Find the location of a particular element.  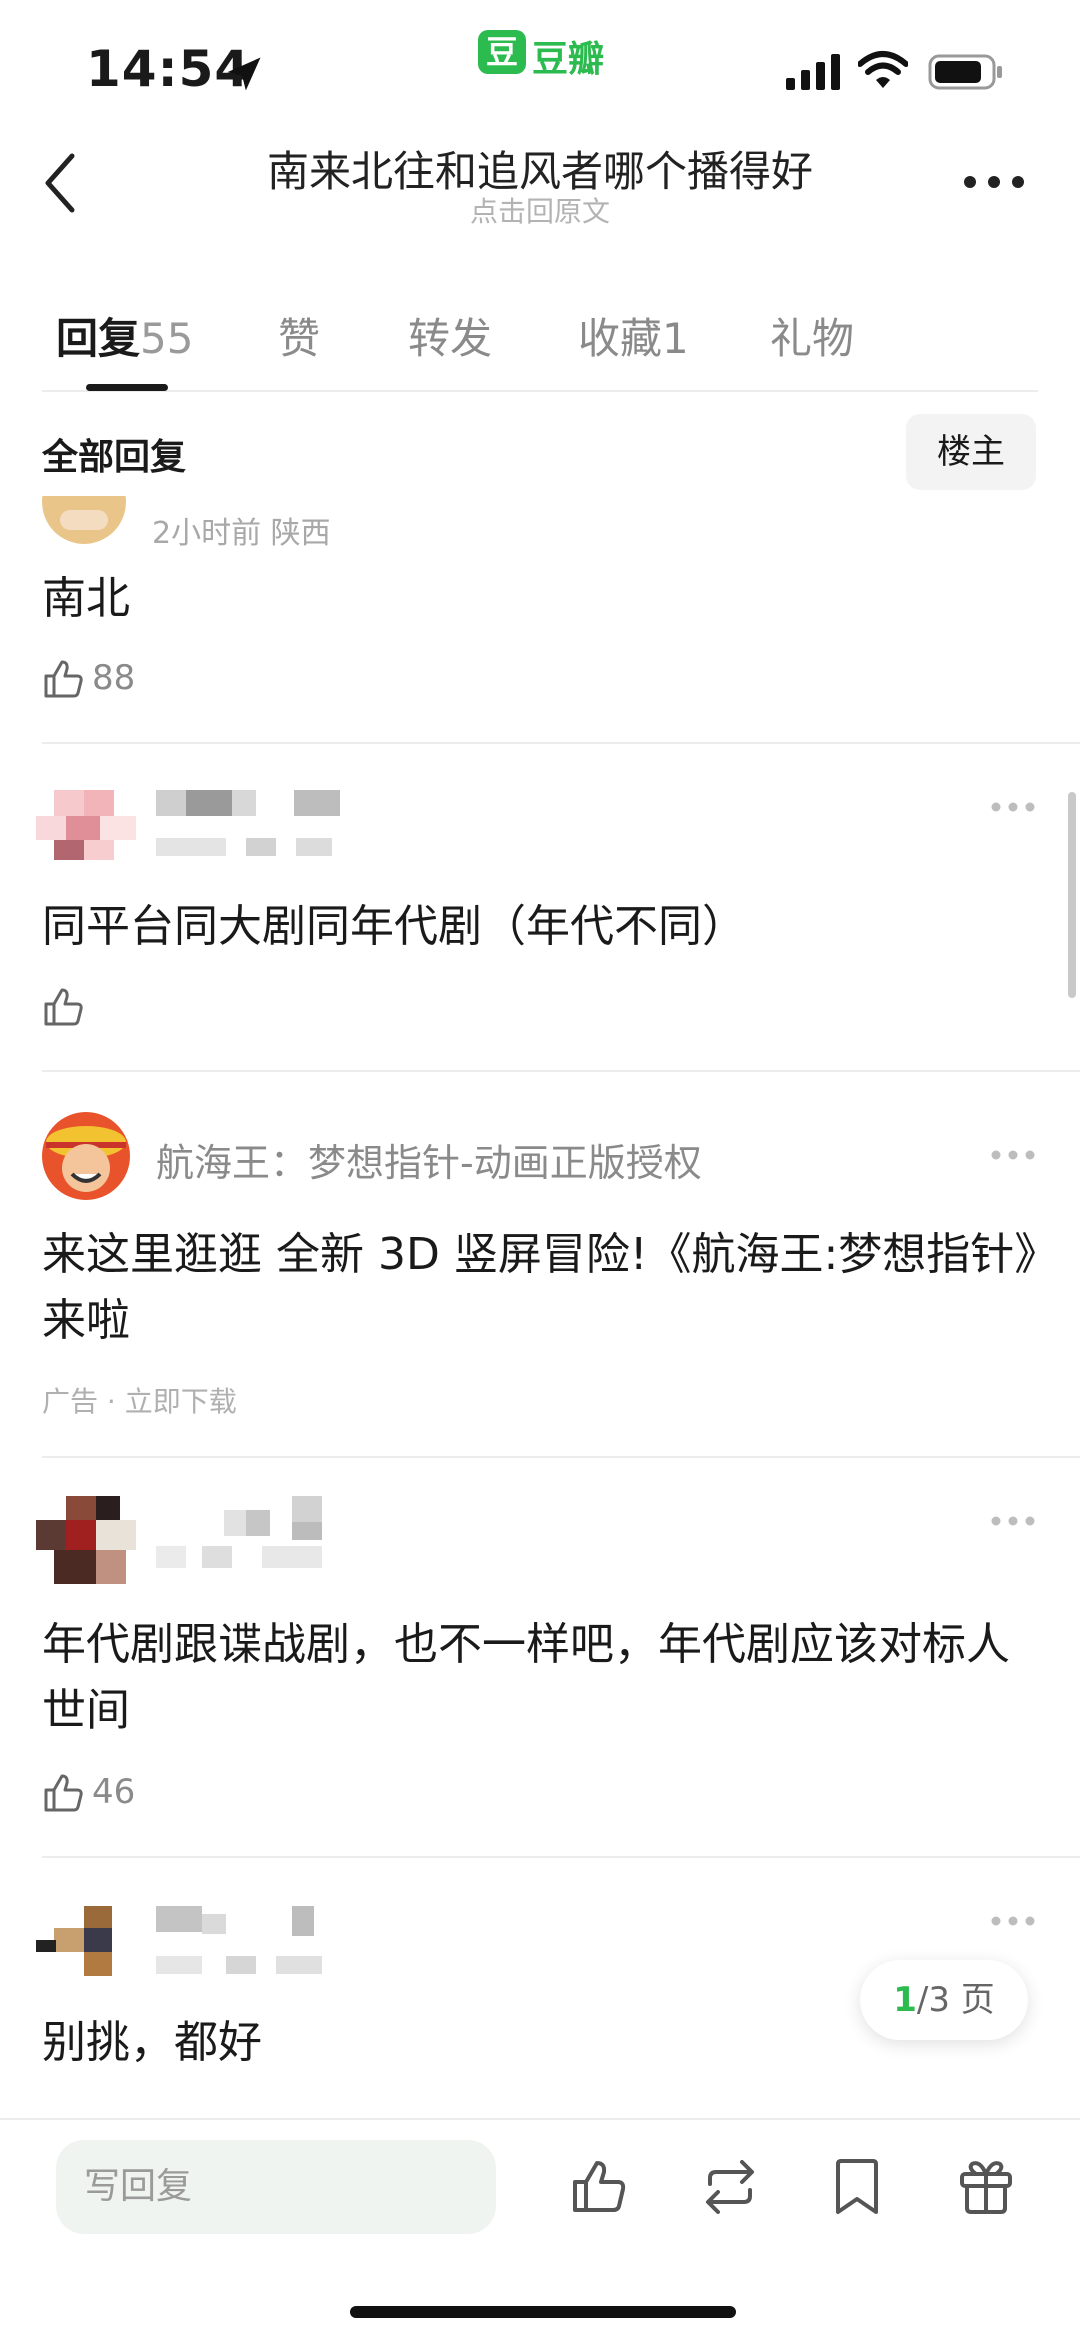

location-arrow-icon is located at coordinates (244, 74).